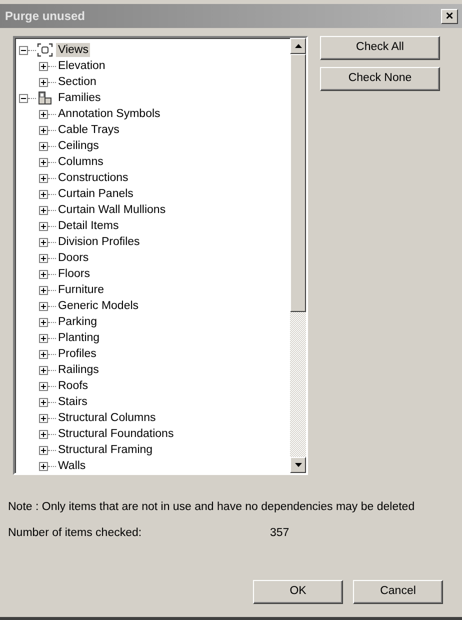  Describe the element at coordinates (73, 386) in the screenshot. I see `tree-item: Roofs` at that location.